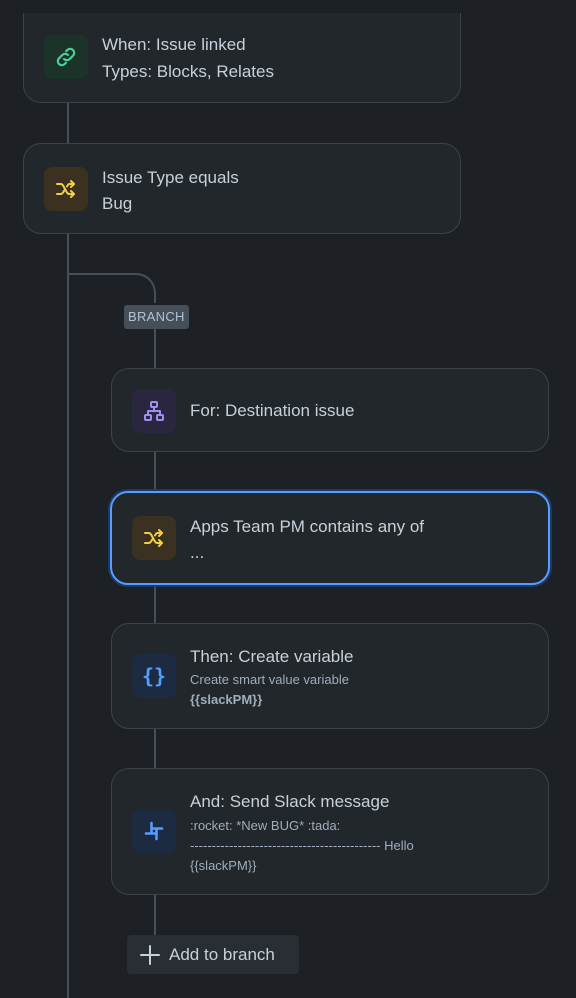 Image resolution: width=576 pixels, height=998 pixels. I want to click on branch-for-card: For: Destination issue, so click(330, 410).